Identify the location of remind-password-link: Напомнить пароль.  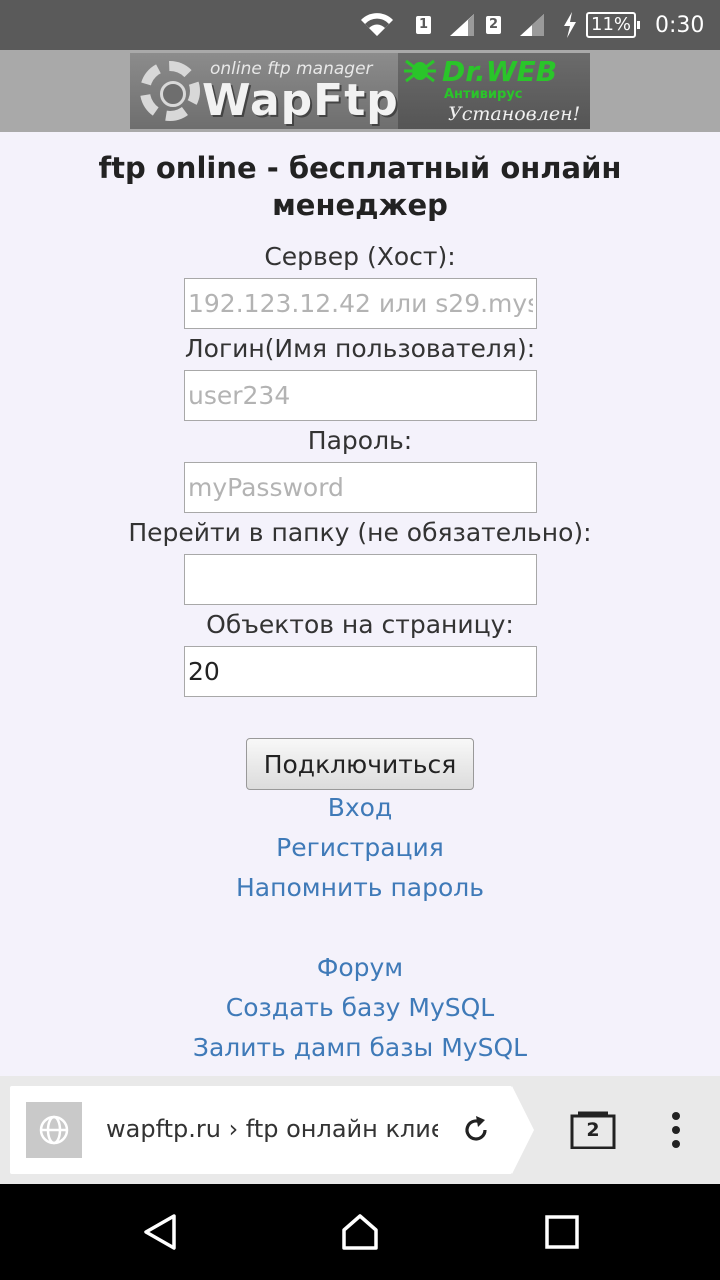
(360, 888).